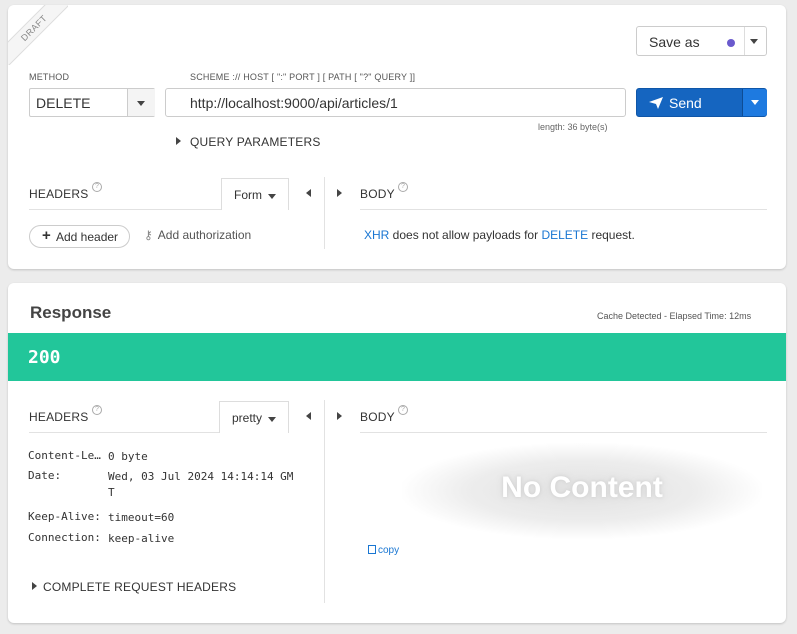  Describe the element at coordinates (372, 549) in the screenshot. I see `copy-icon` at that location.